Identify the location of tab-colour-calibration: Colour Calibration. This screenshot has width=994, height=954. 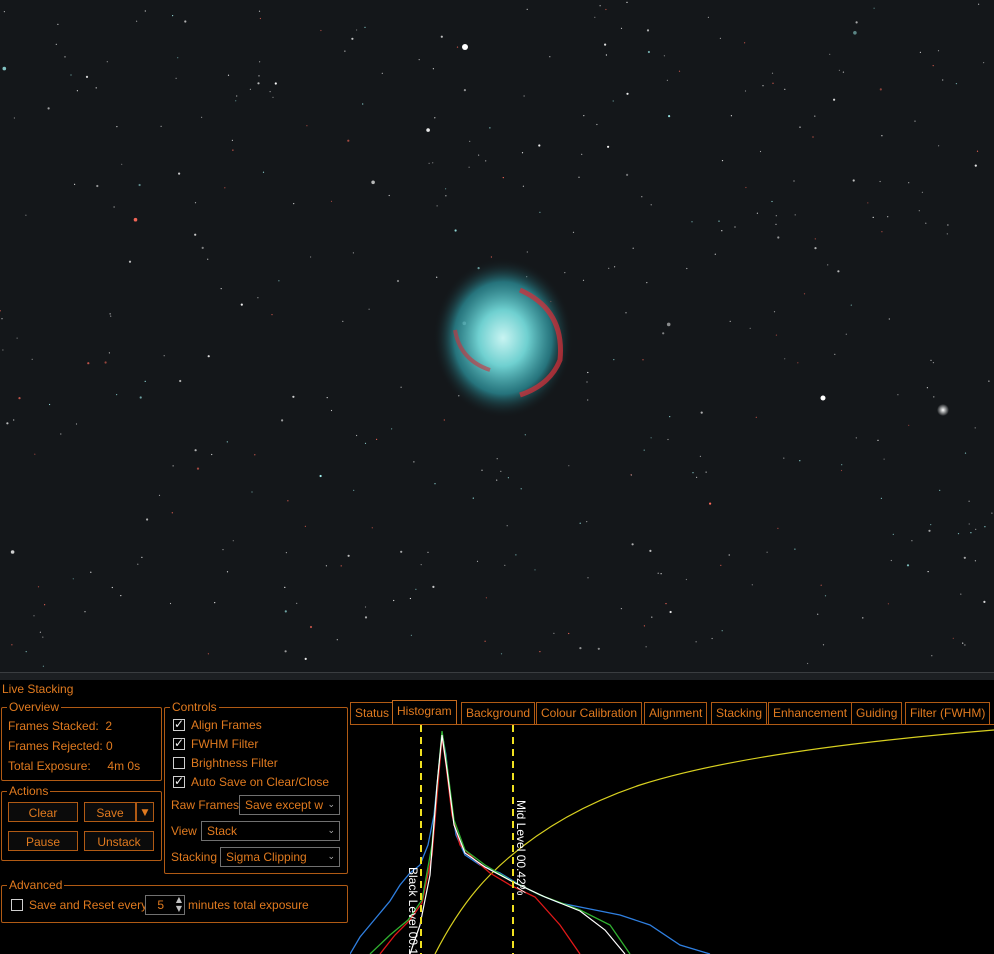
(589, 713).